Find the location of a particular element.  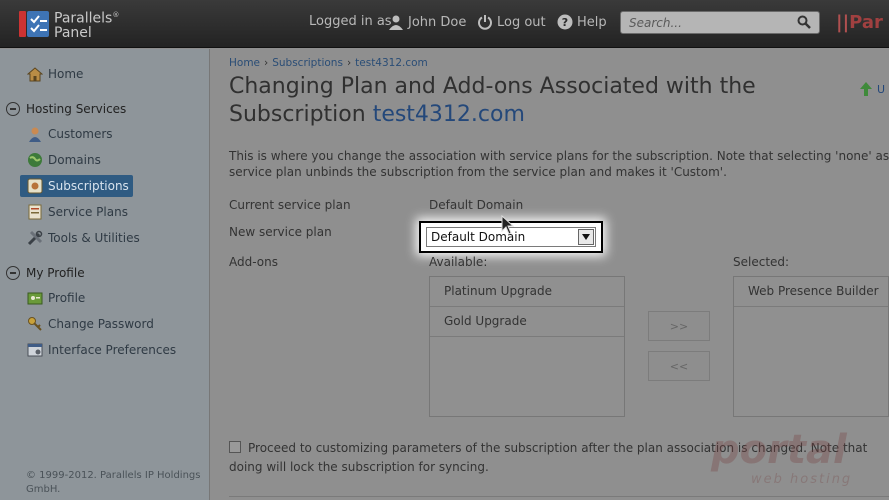

logout-label: Log out is located at coordinates (521, 22).